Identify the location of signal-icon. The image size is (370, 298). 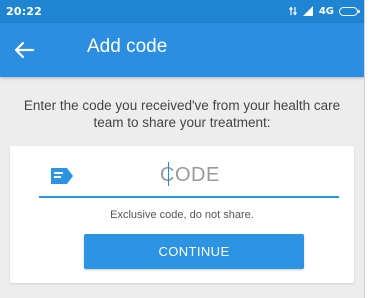
(307, 11).